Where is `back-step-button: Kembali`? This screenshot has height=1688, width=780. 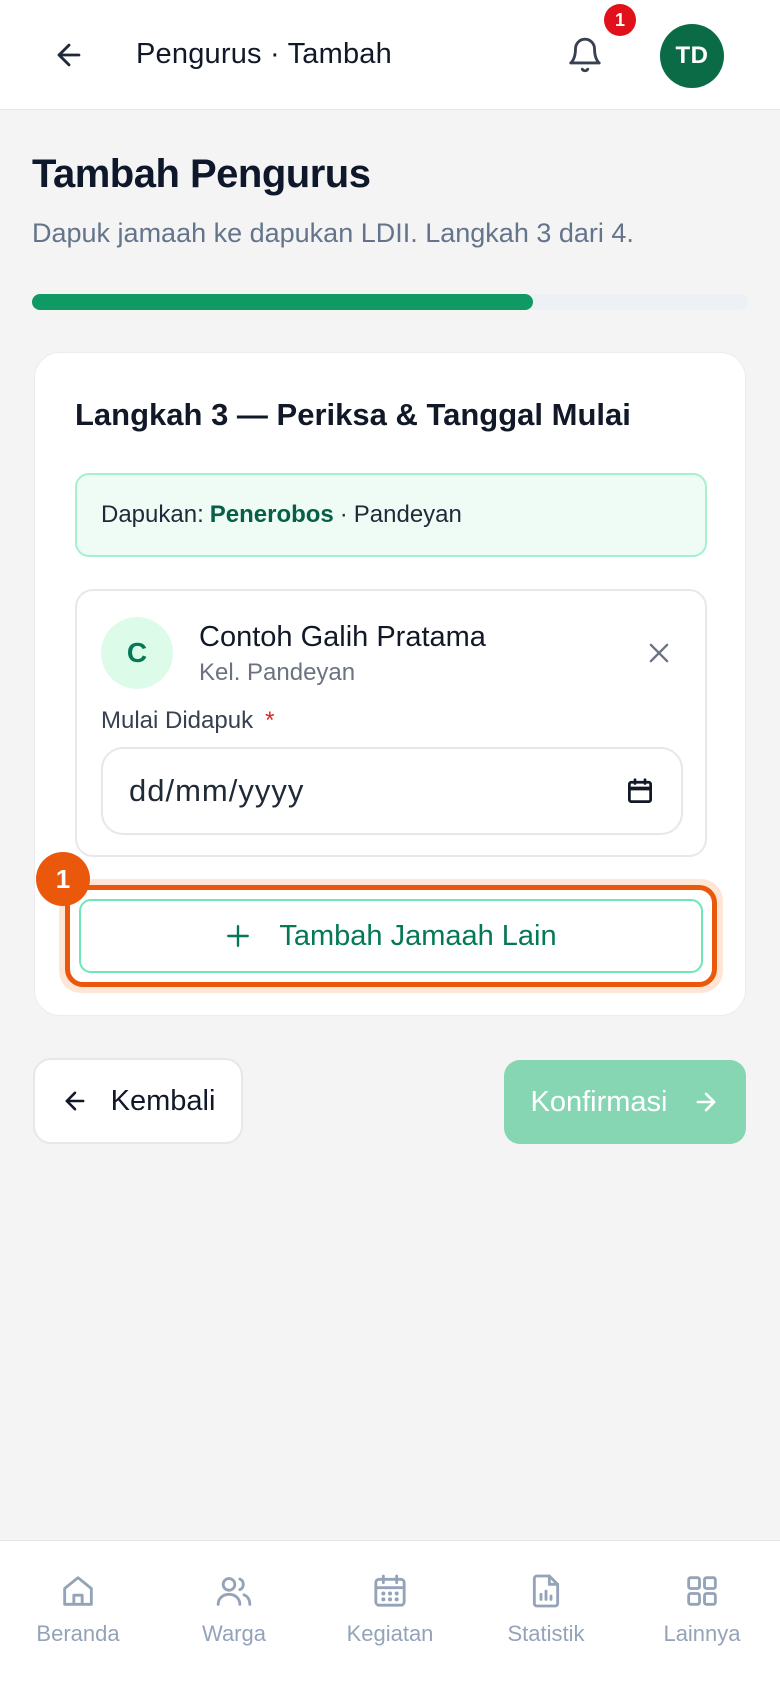
back-step-button: Kembali is located at coordinates (138, 1101).